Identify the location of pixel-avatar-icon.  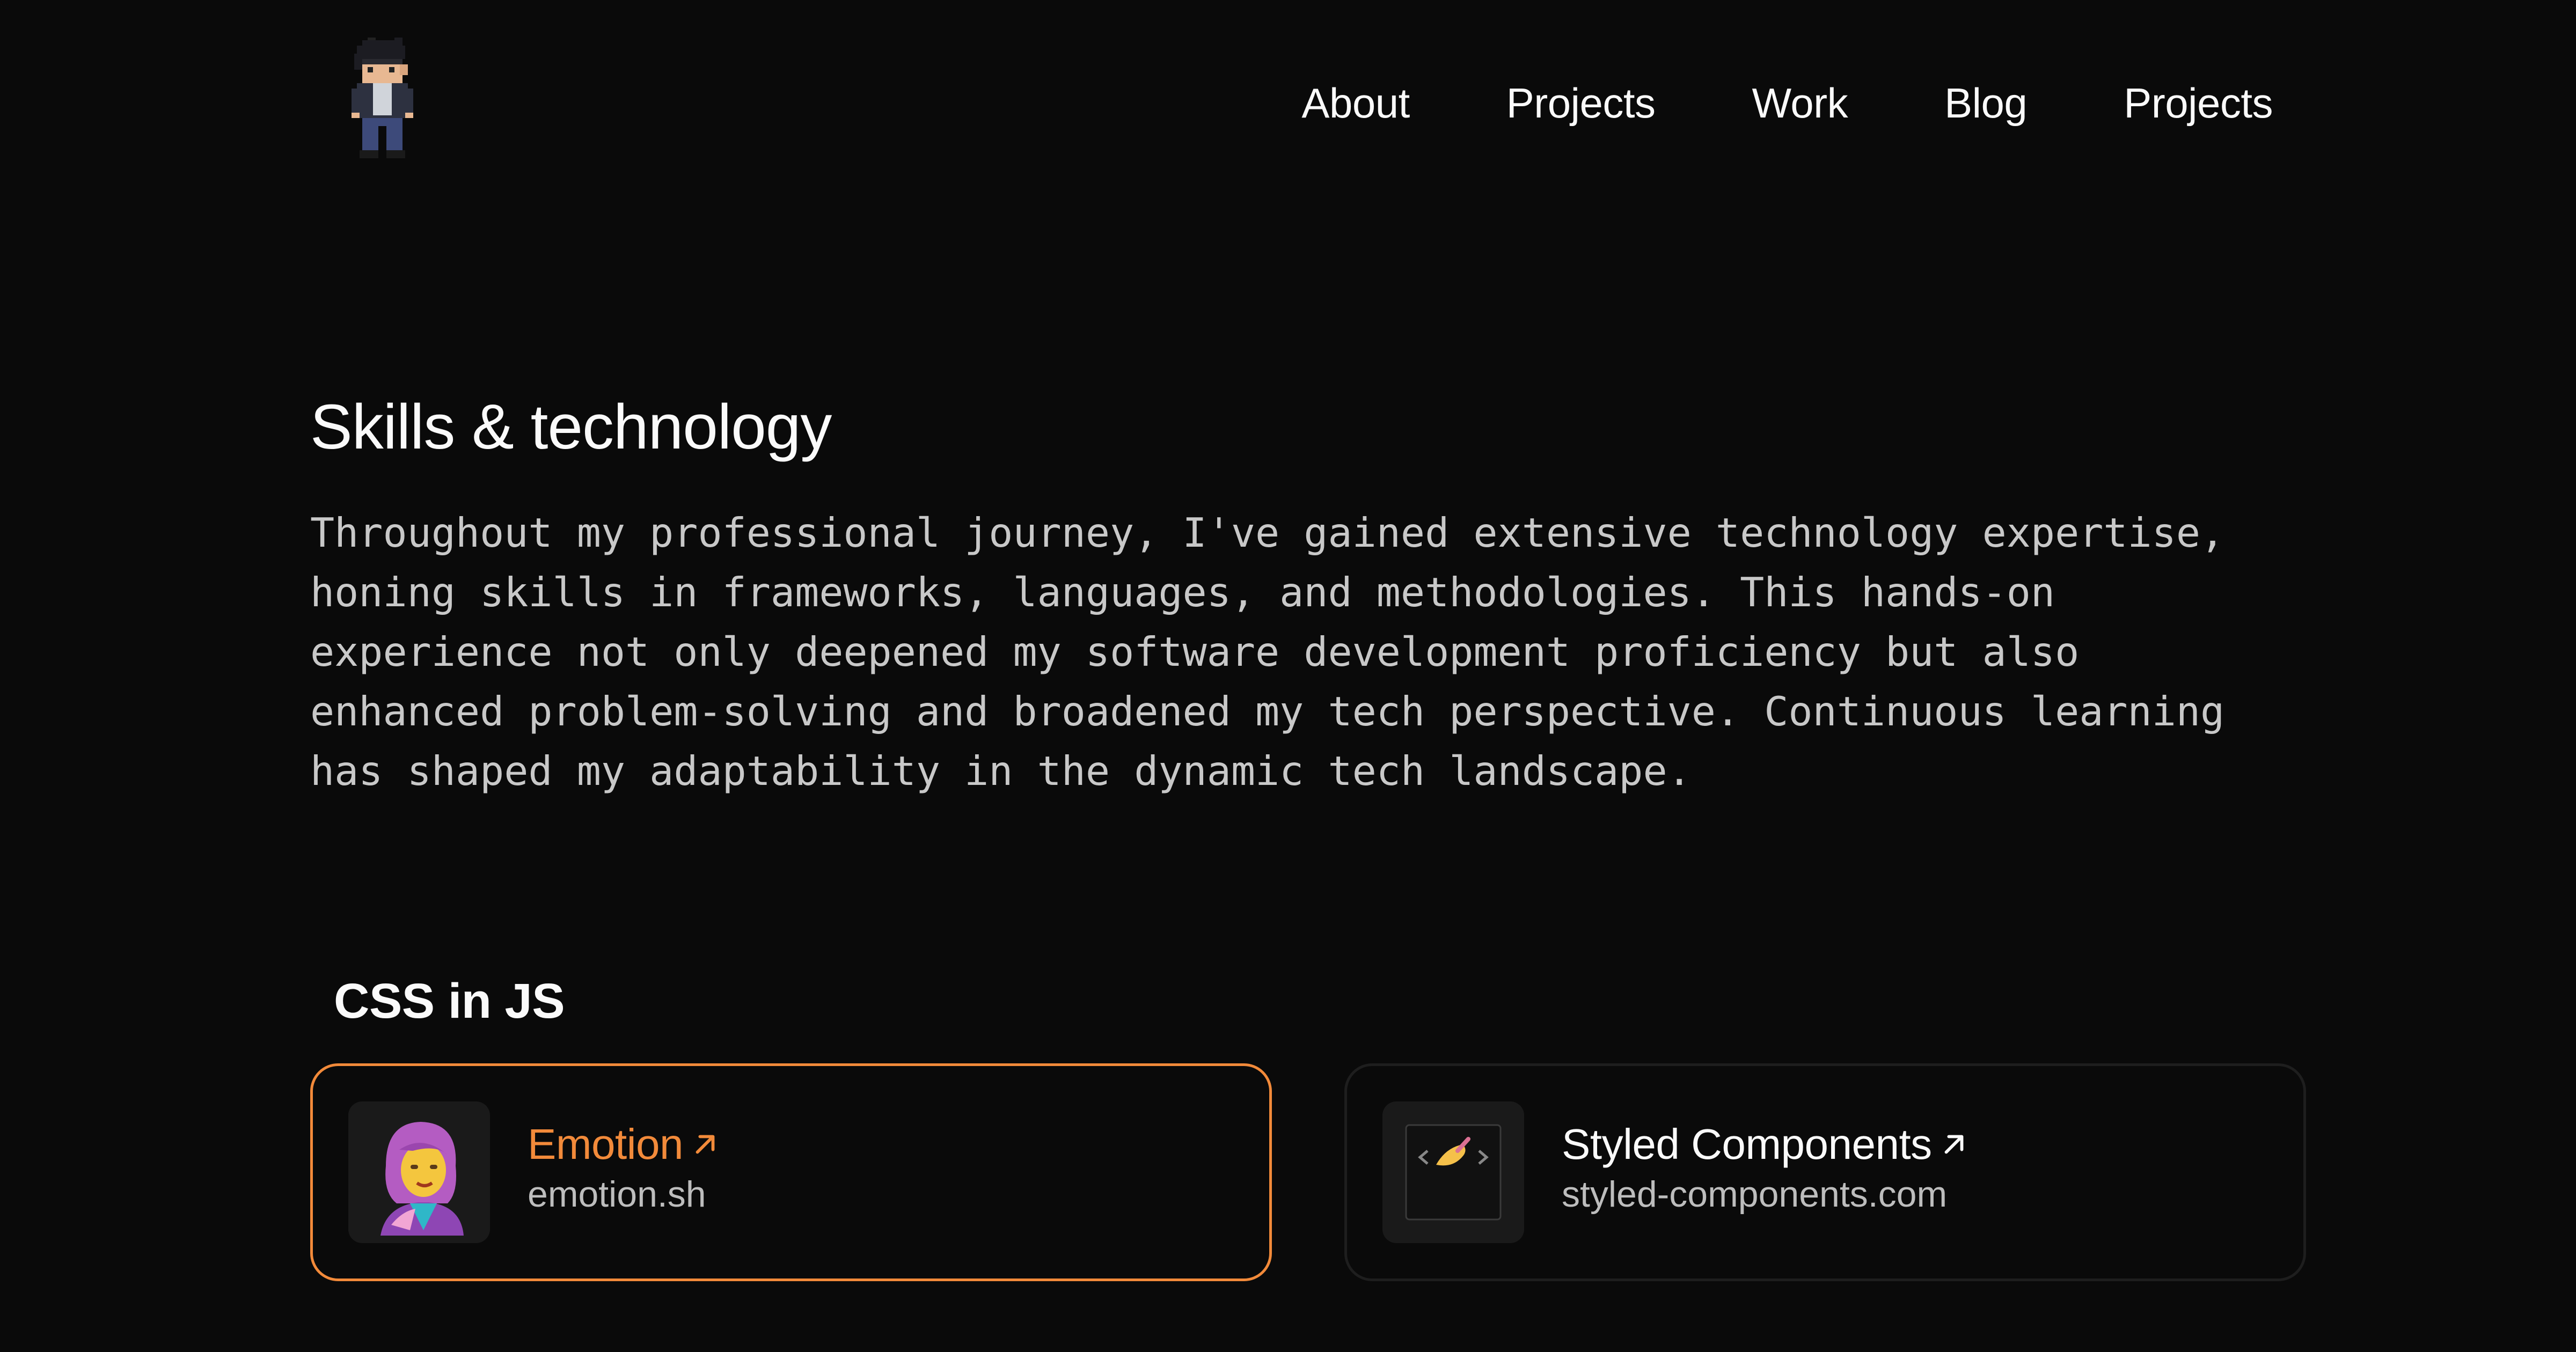
(382, 98).